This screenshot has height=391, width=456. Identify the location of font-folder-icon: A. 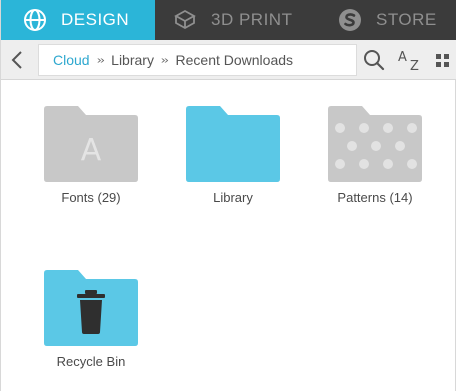
(91, 144).